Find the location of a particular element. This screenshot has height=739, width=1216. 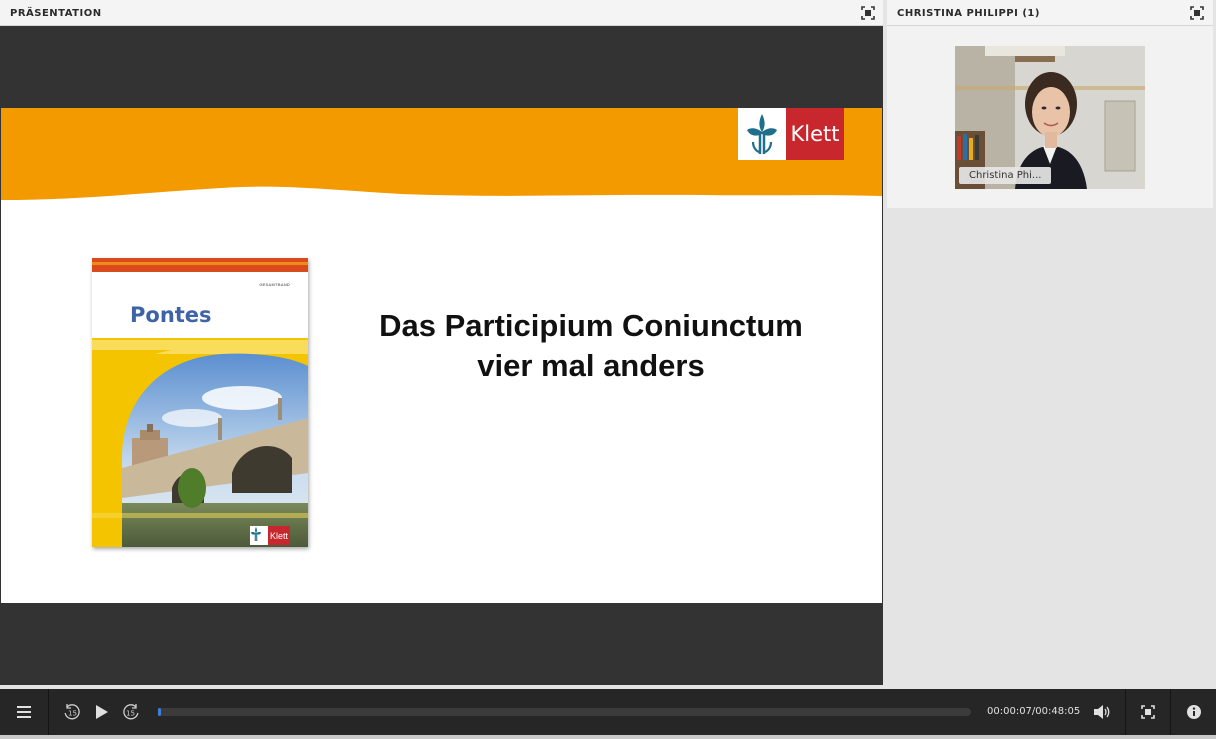

forward-15-button: 15 is located at coordinates (131, 712).